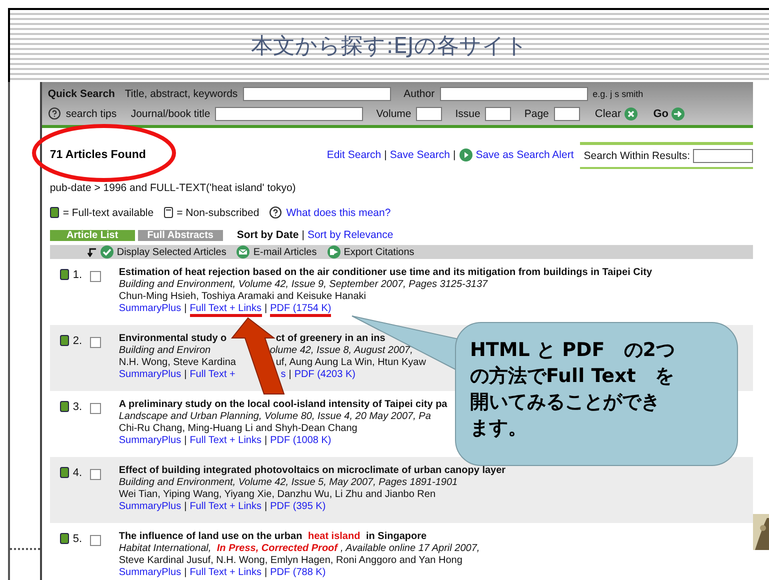  I want to click on article-title: Effect of building integrated photovoltaics on microclimate of urban canopy layer, so click(312, 470).